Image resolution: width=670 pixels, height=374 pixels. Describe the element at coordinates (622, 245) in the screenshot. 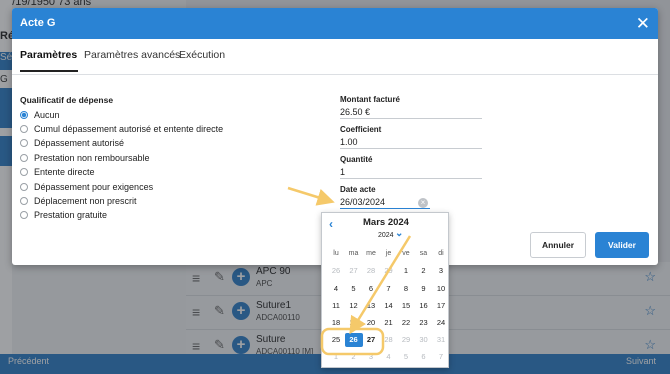

I see `validate-button: Valider` at that location.